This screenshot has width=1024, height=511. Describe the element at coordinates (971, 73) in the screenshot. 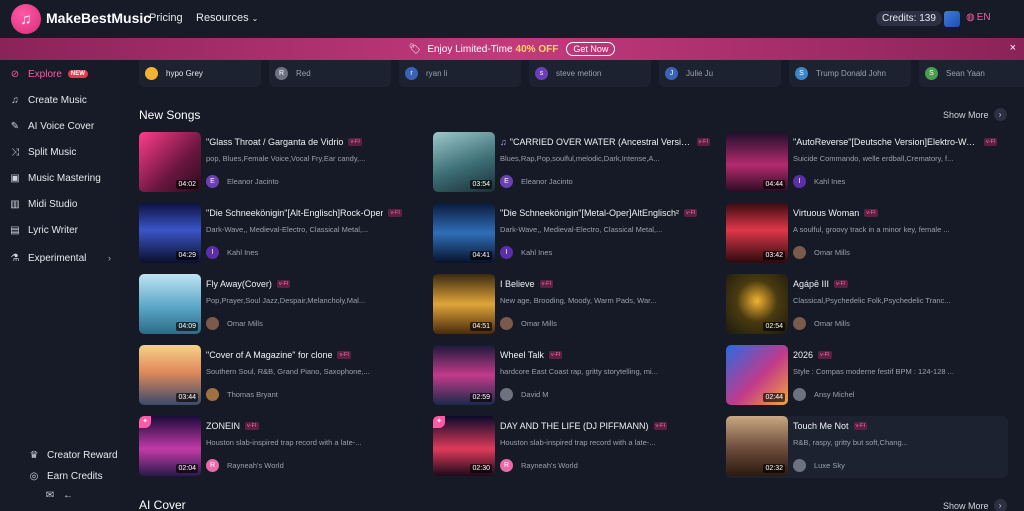

I see `artist-card: S Sean Yaan` at that location.